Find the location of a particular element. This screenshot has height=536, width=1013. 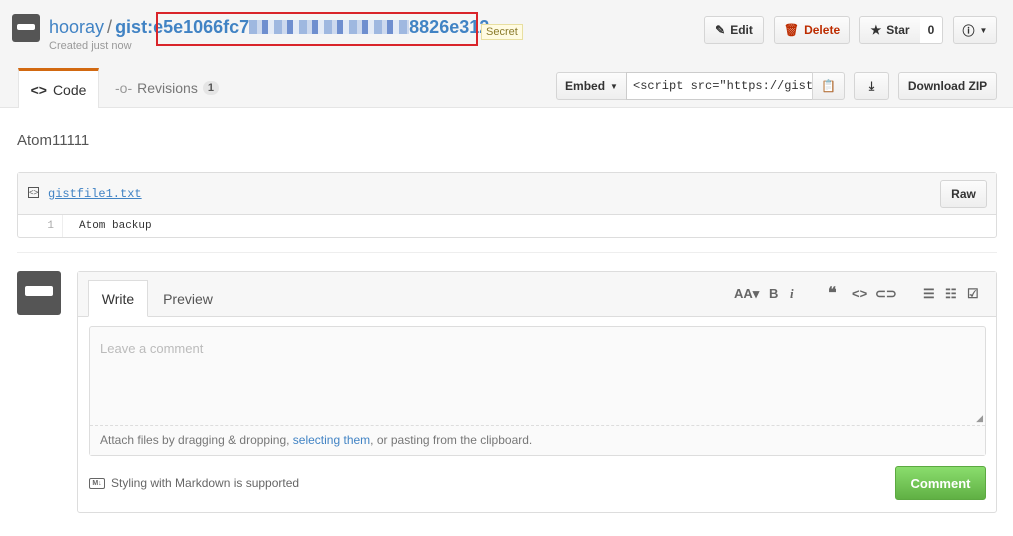

user-avatar is located at coordinates (26, 28).